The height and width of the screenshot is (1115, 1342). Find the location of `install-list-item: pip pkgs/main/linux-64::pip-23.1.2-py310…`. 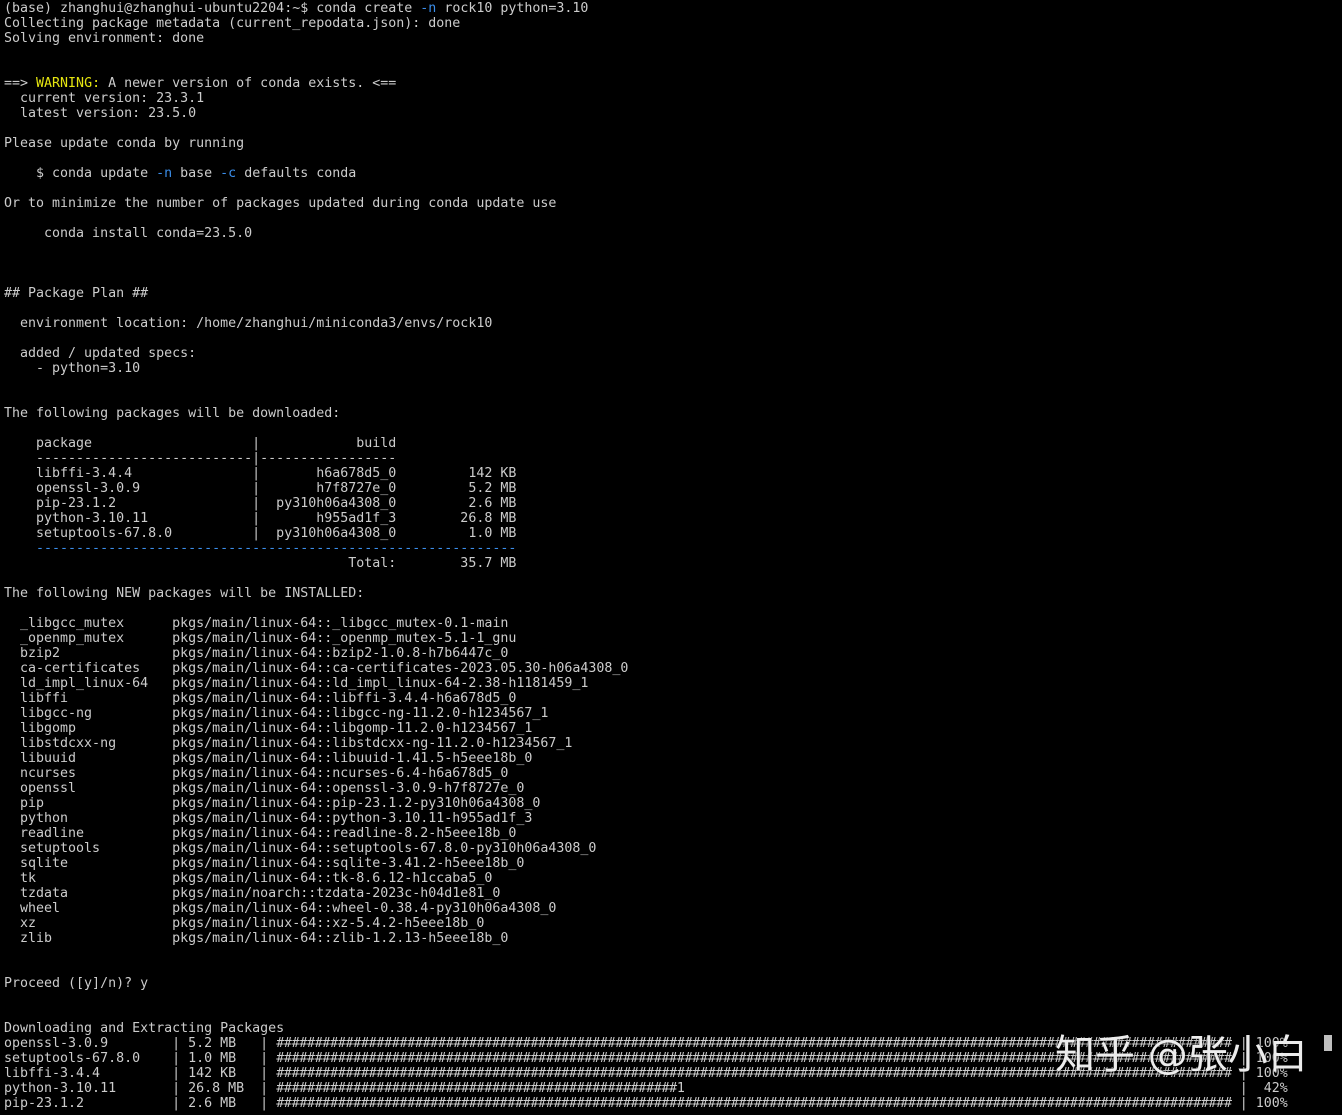

install-list-item: pip pkgs/main/linux-64::pip-23.1.2-py310… is located at coordinates (272, 803).